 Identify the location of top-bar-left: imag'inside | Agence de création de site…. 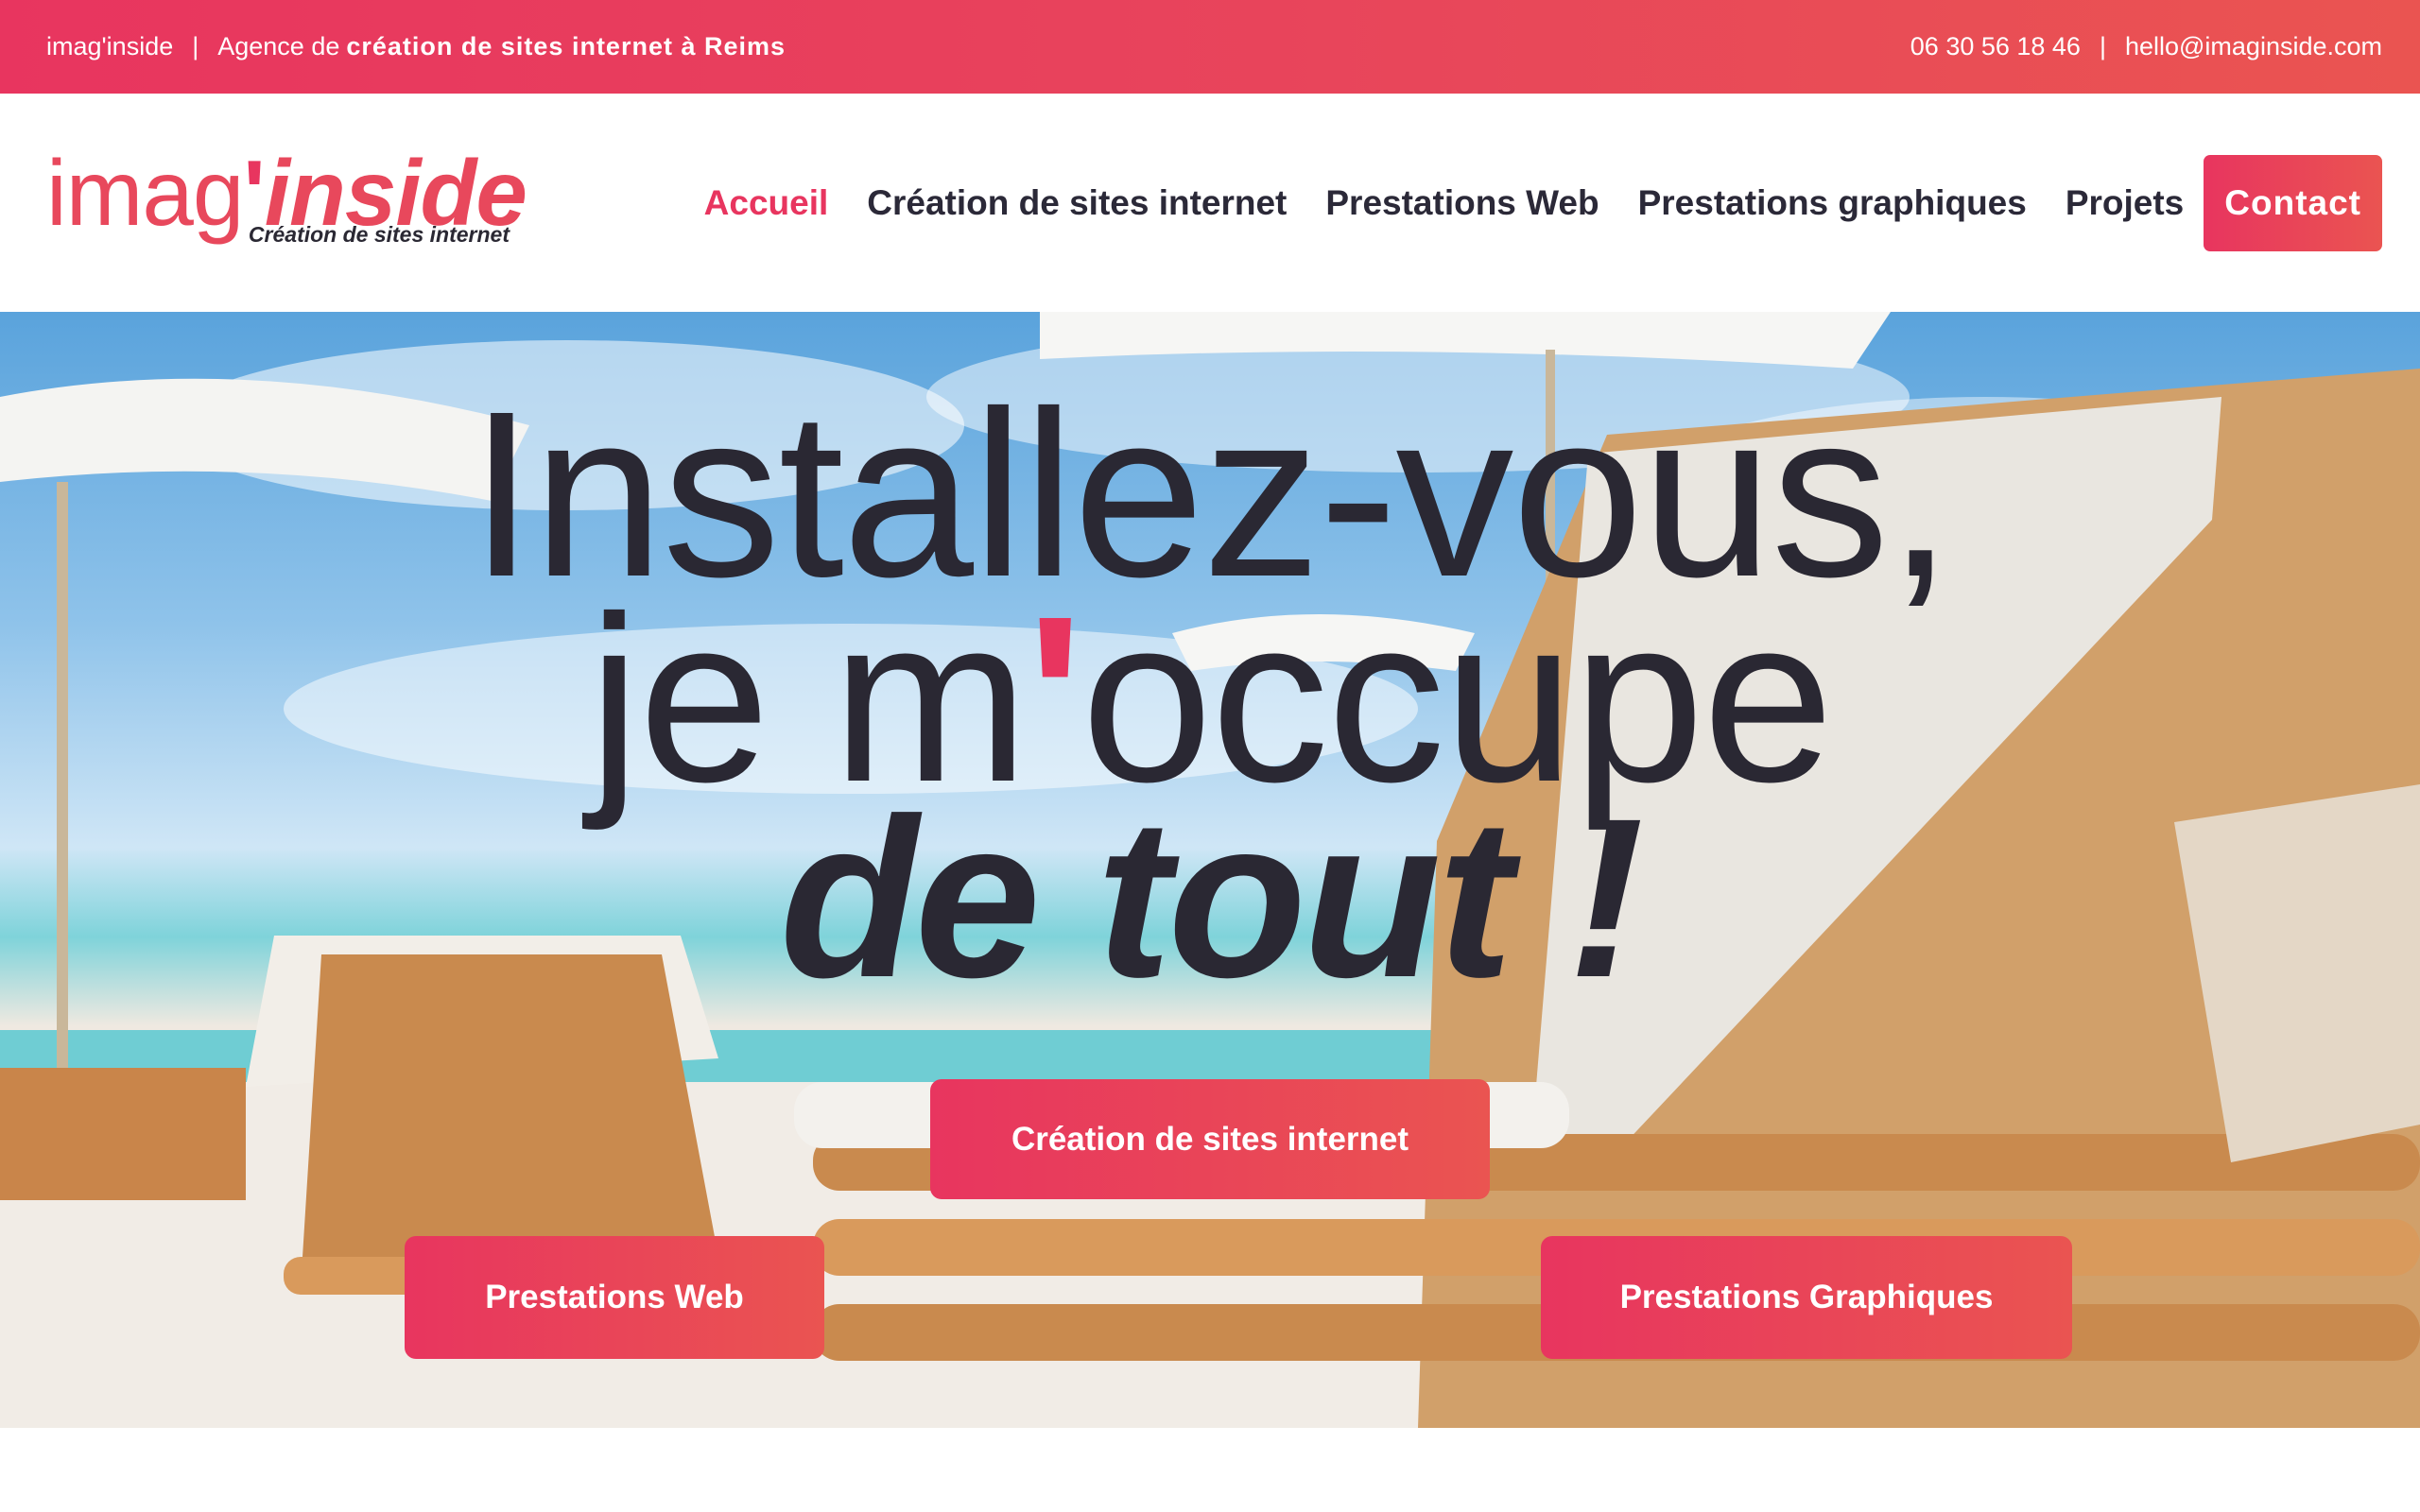
(416, 46).